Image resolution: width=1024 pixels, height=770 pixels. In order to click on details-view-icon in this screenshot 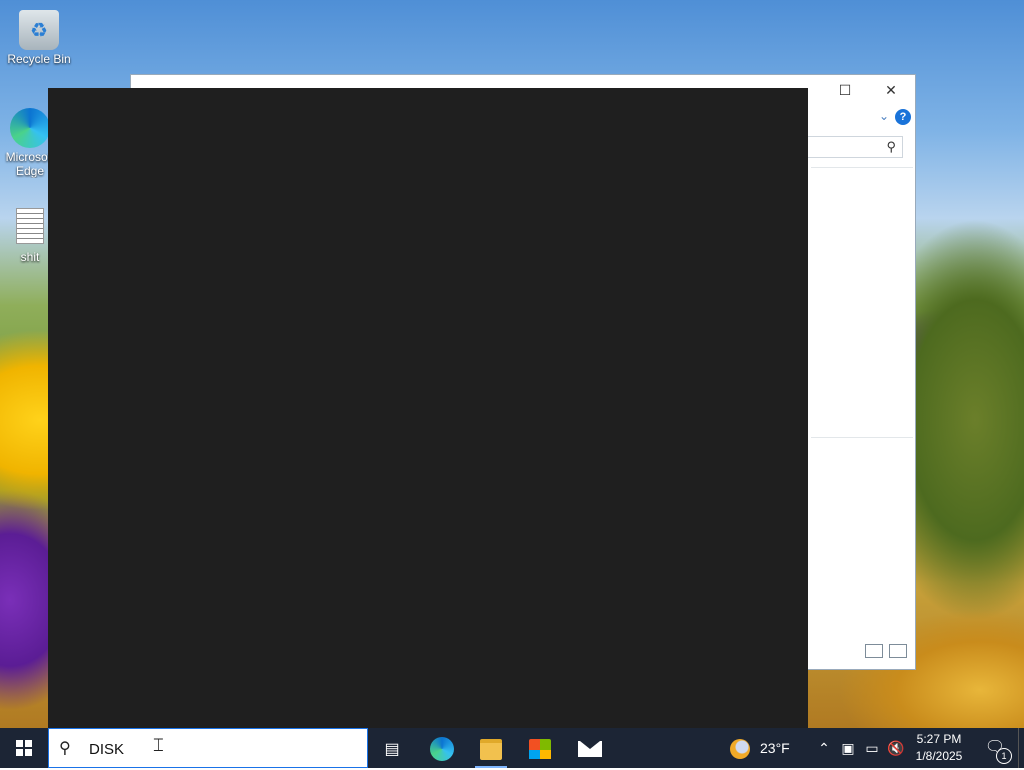, I will do `click(874, 651)`.